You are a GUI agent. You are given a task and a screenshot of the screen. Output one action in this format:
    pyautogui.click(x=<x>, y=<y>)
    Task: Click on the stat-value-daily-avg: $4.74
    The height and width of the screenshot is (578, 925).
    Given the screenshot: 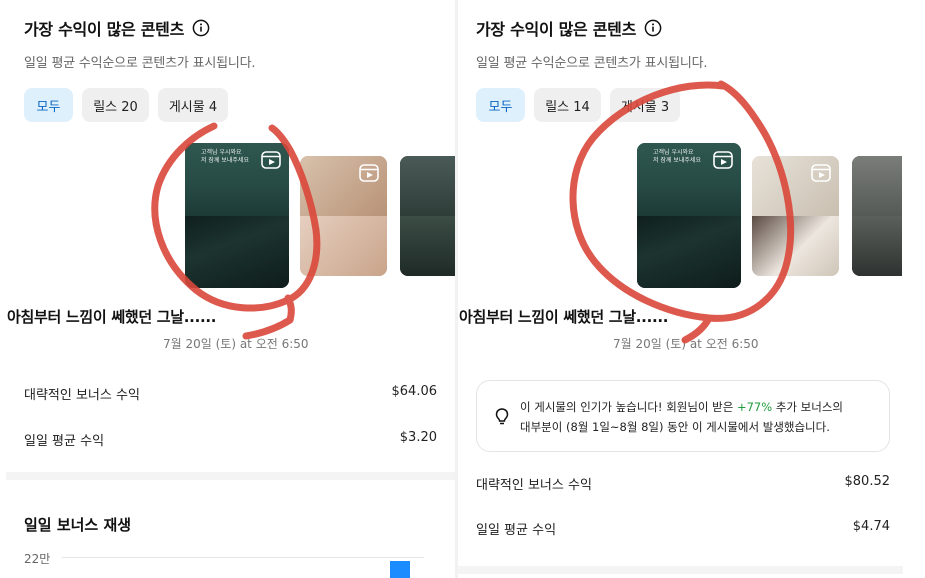 What is the action you would take?
    pyautogui.click(x=871, y=526)
    